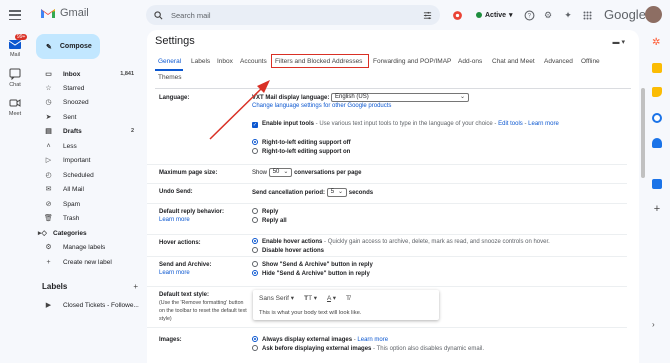  What do you see at coordinates (255, 220) in the screenshot?
I see `reply-all-radio` at bounding box center [255, 220].